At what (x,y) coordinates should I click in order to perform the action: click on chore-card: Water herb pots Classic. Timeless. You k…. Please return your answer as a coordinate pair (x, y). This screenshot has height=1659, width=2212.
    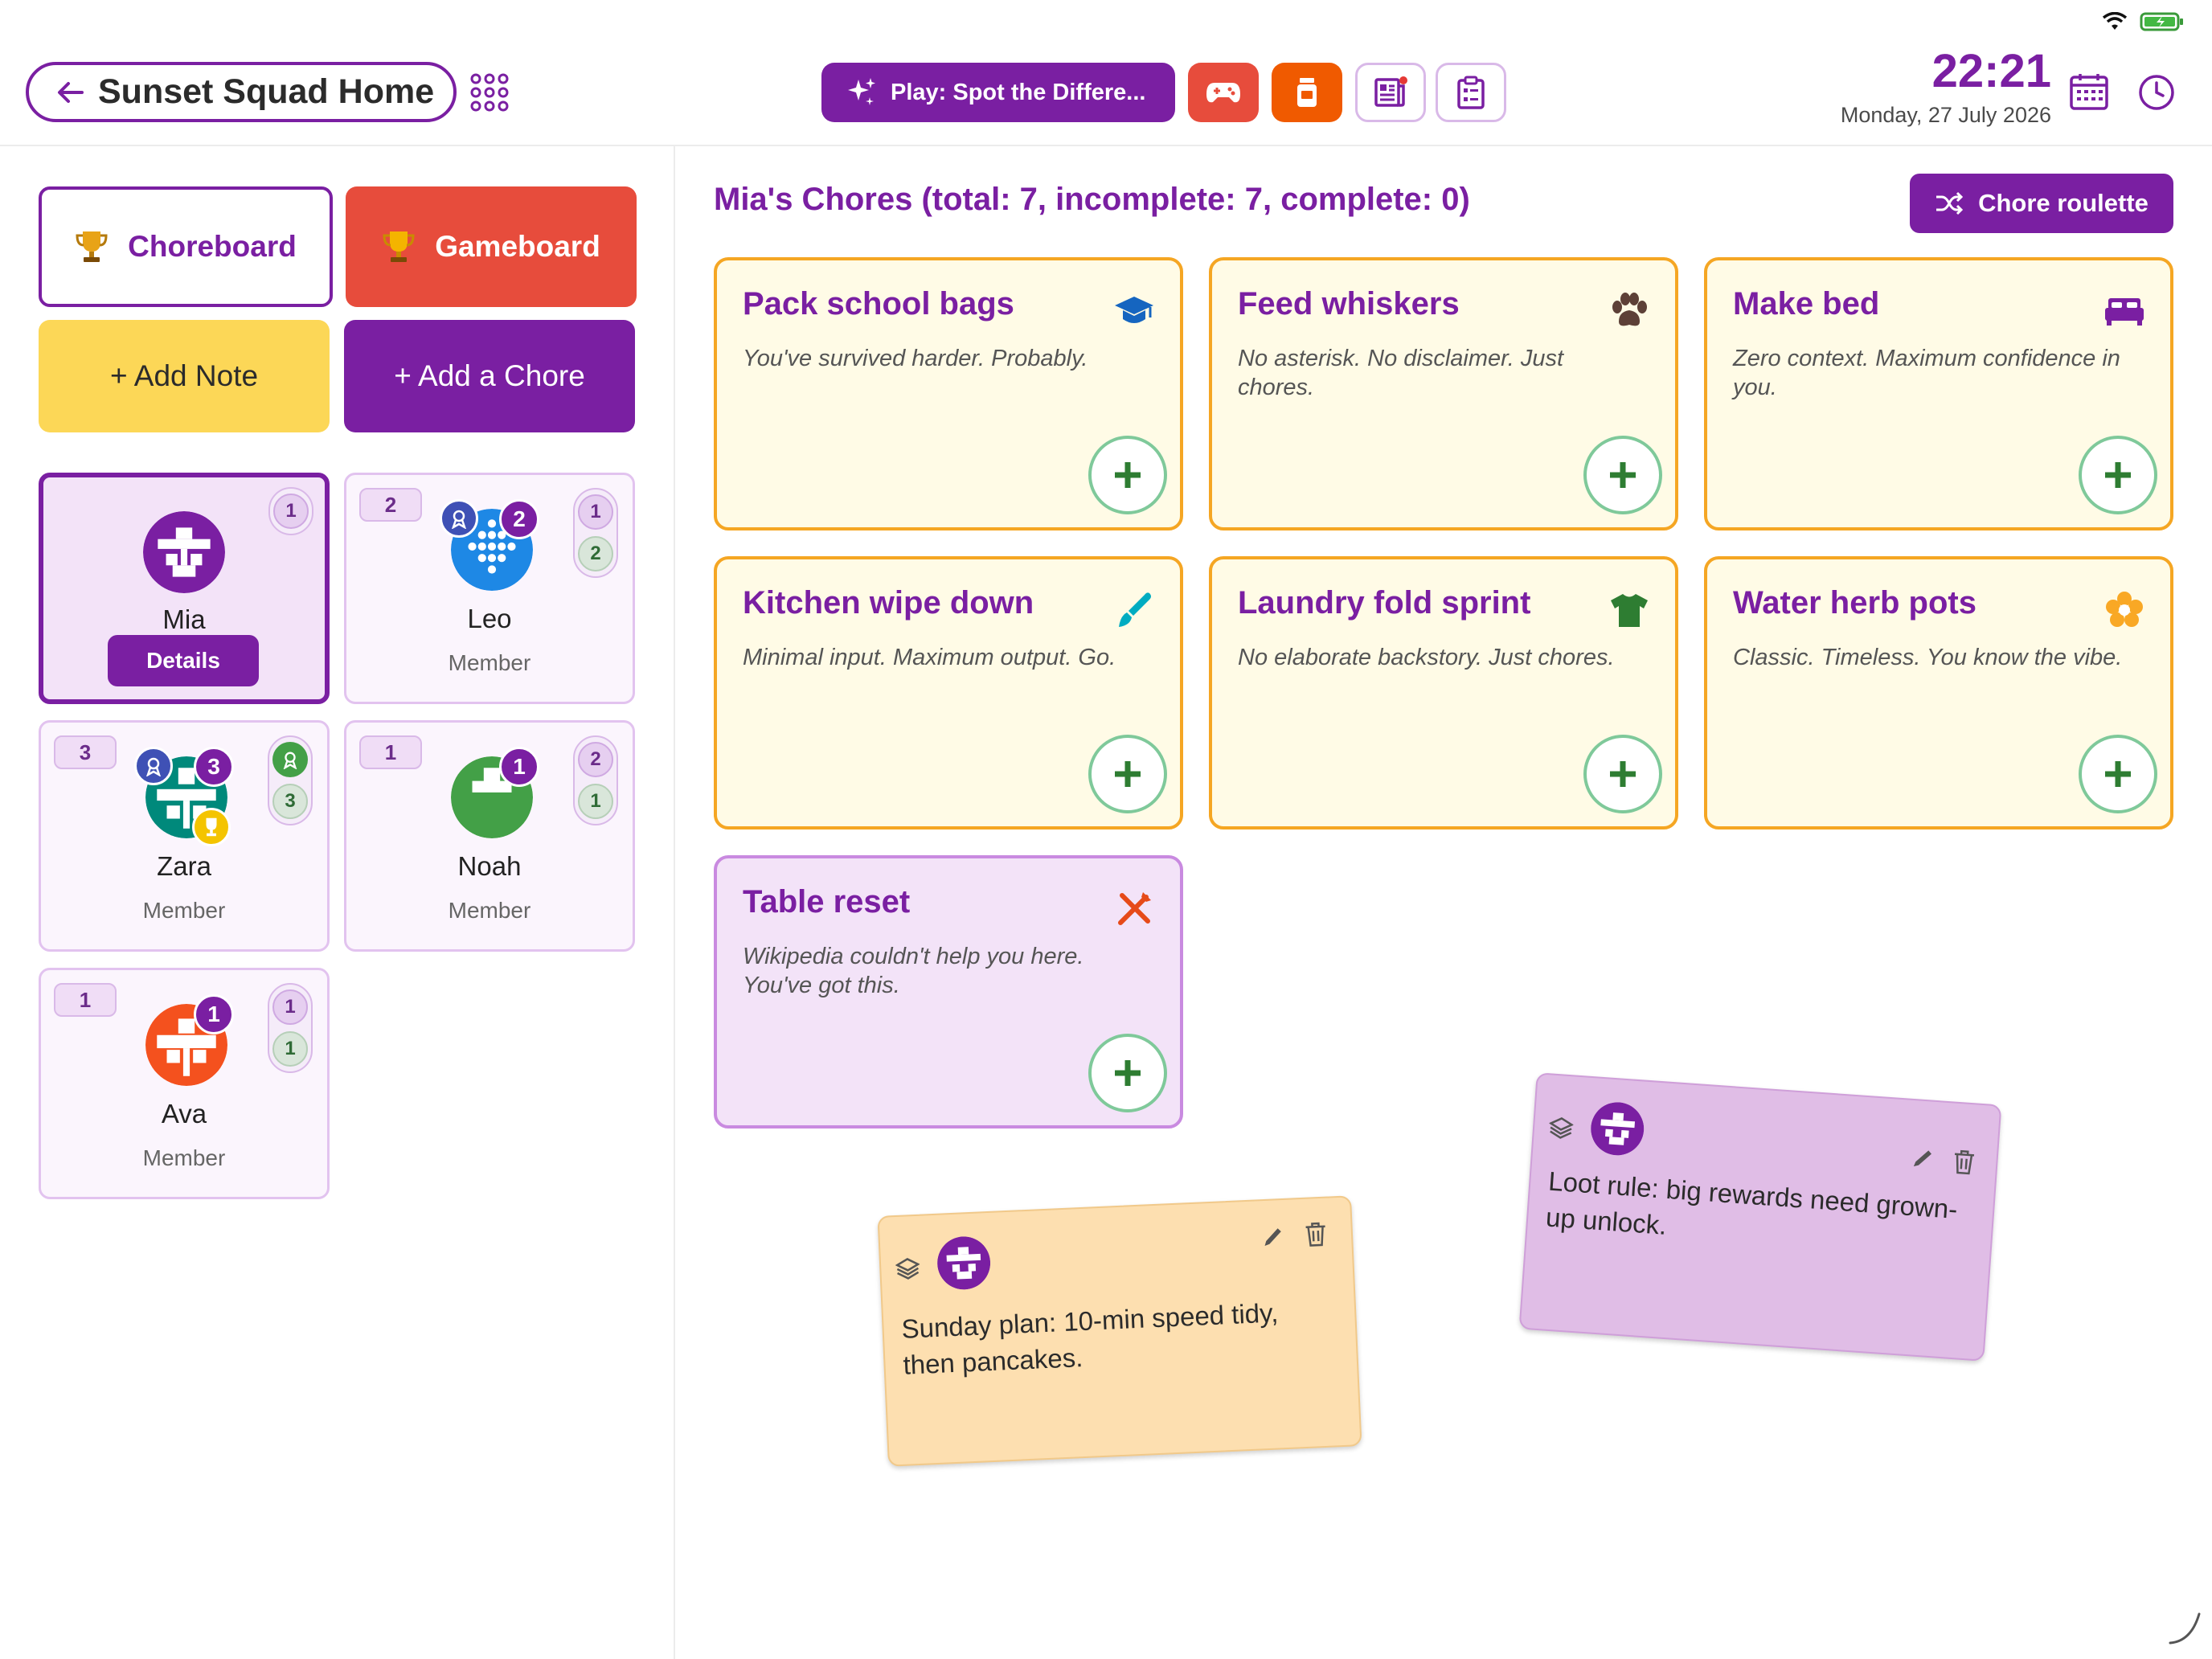
    Looking at the image, I should click on (1938, 693).